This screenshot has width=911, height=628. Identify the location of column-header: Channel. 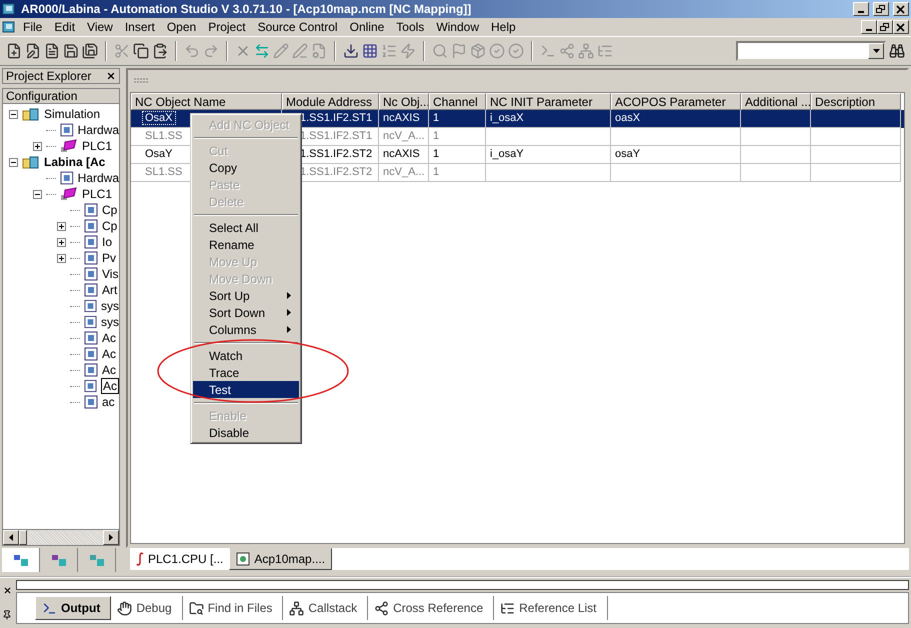
(457, 101).